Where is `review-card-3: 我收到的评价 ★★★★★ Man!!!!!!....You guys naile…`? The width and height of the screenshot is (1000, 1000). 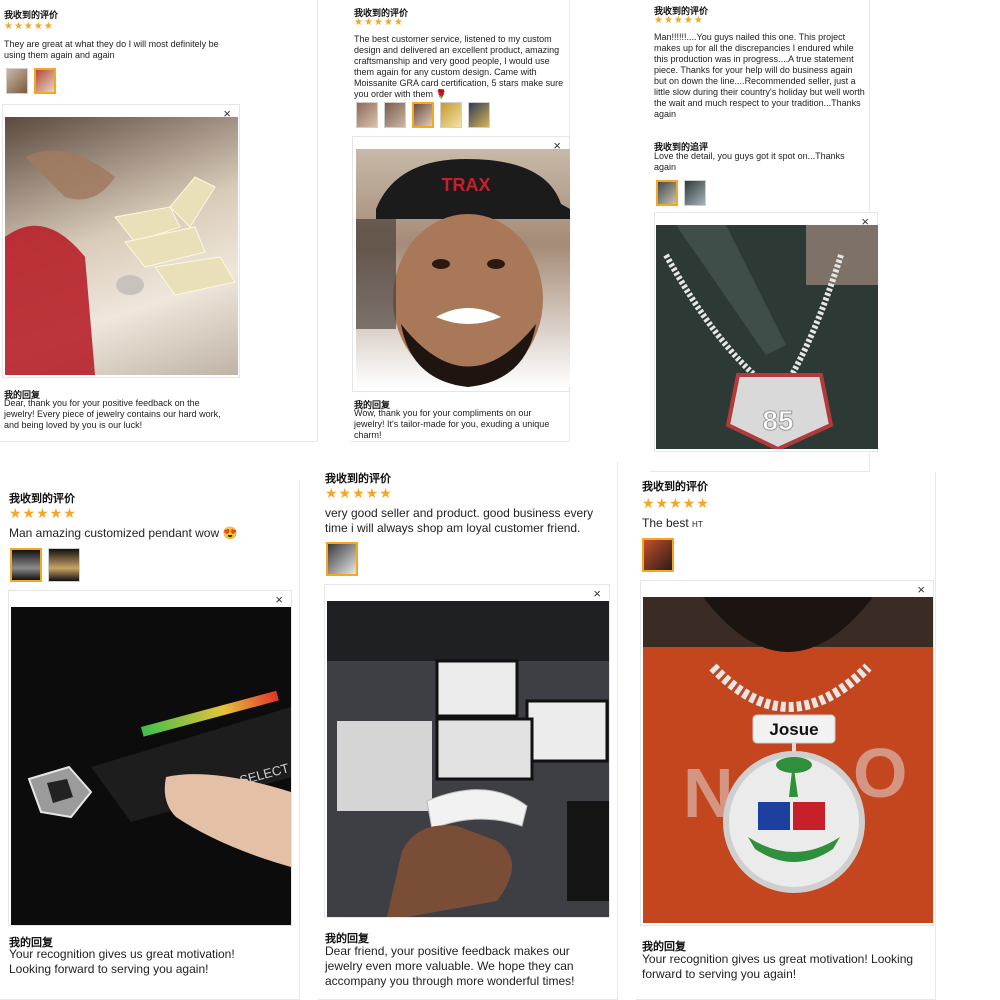
review-card-3: 我收到的评价 ★★★★★ Man!!!!!!....You guys naile… is located at coordinates (764, 236).